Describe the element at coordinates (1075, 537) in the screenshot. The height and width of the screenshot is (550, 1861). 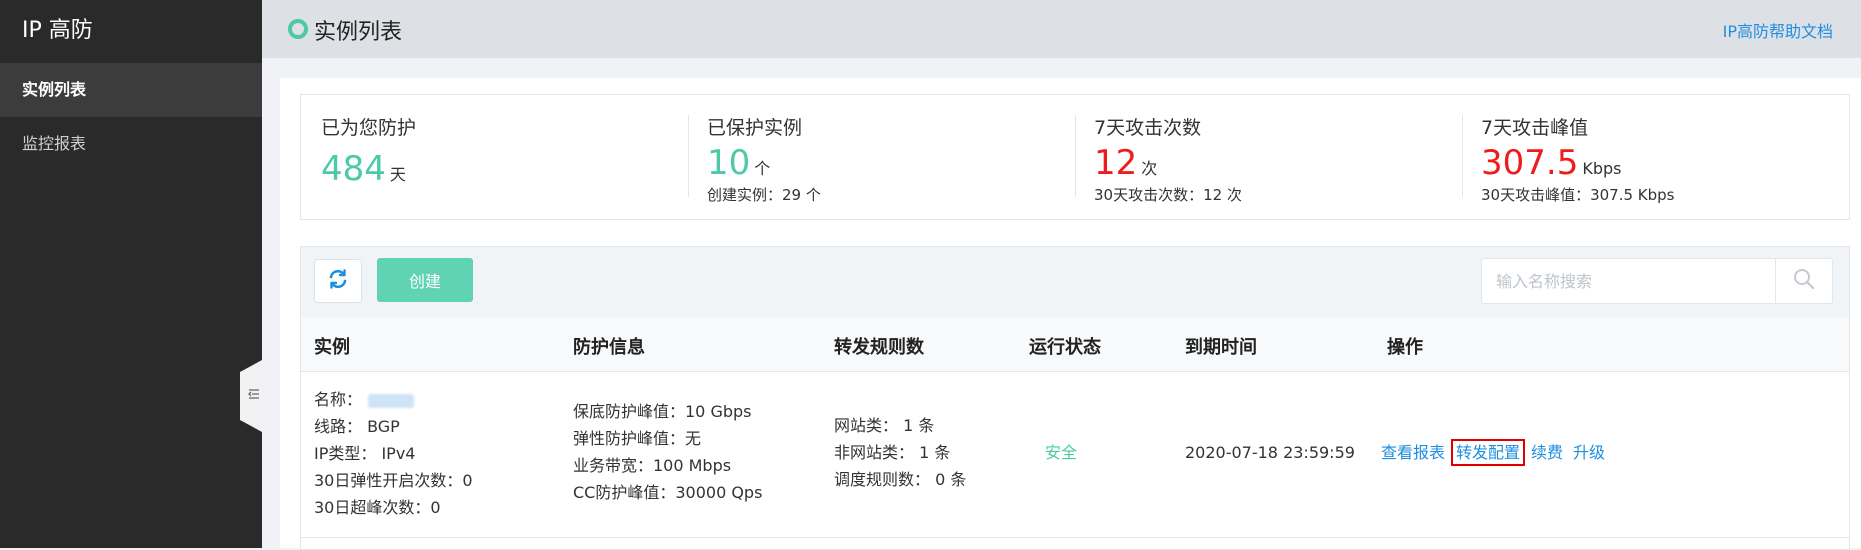
I see `row-divider` at that location.